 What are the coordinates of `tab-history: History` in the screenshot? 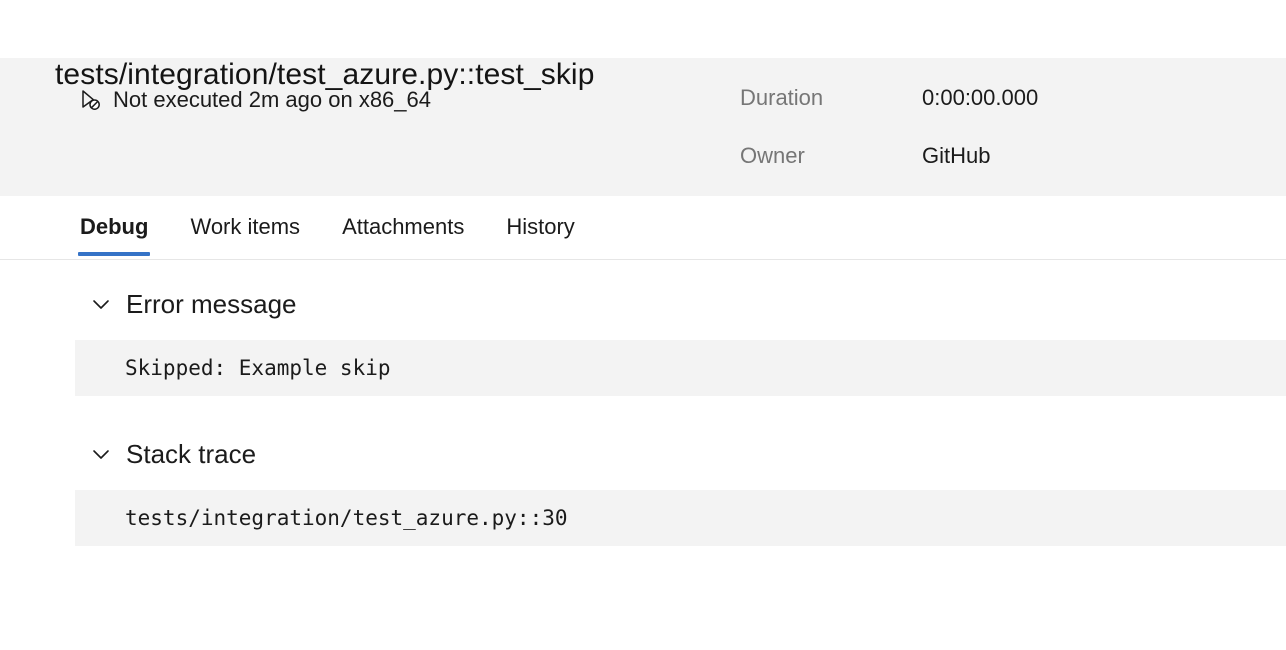 It's located at (540, 226).